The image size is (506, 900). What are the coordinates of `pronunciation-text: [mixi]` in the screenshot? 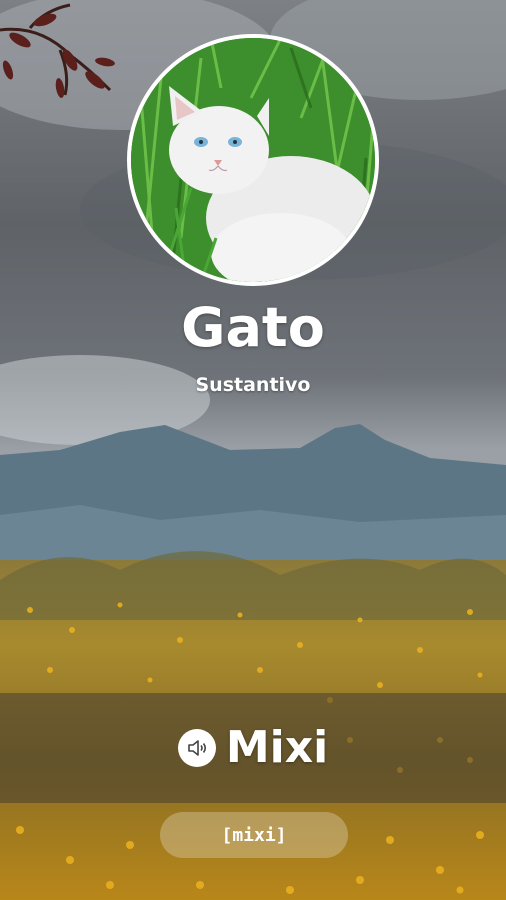 It's located at (254, 835).